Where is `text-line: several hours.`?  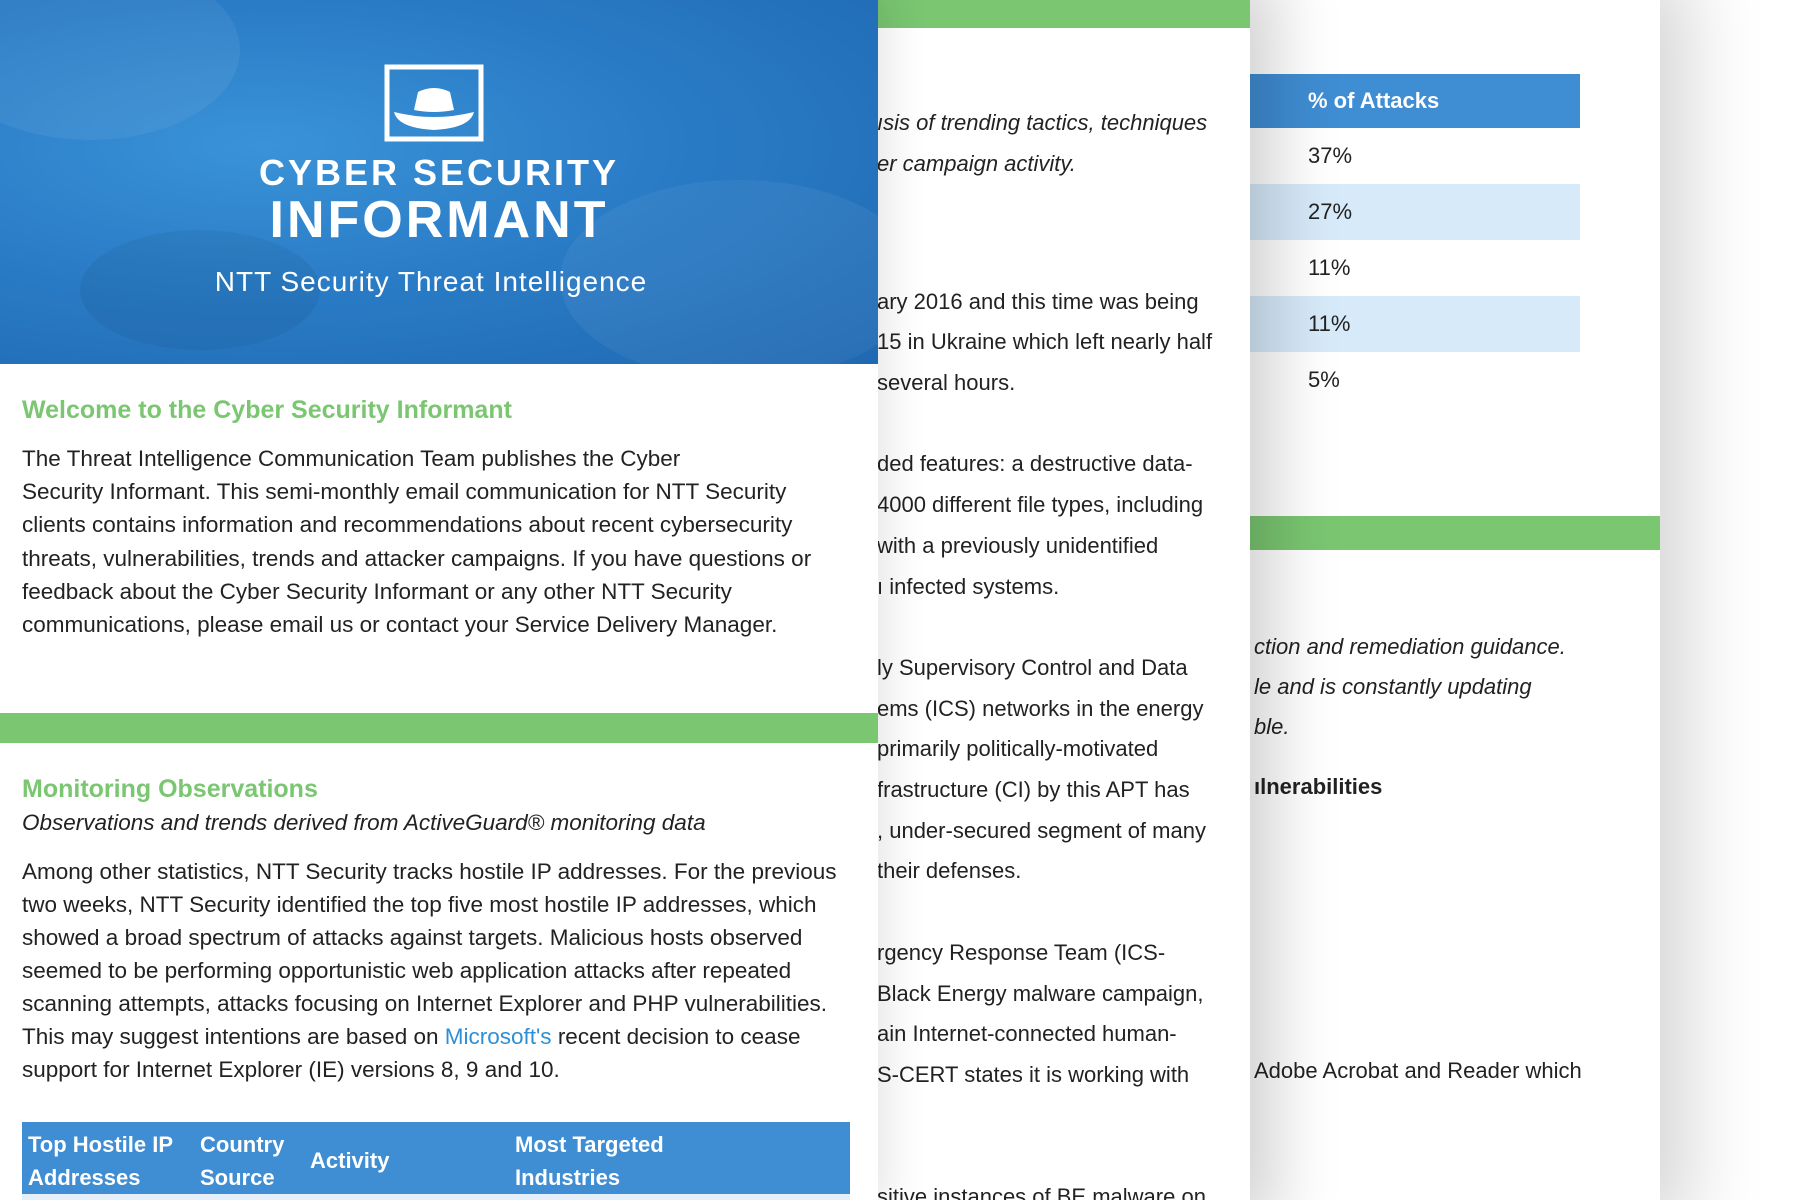 text-line: several hours. is located at coordinates (946, 382).